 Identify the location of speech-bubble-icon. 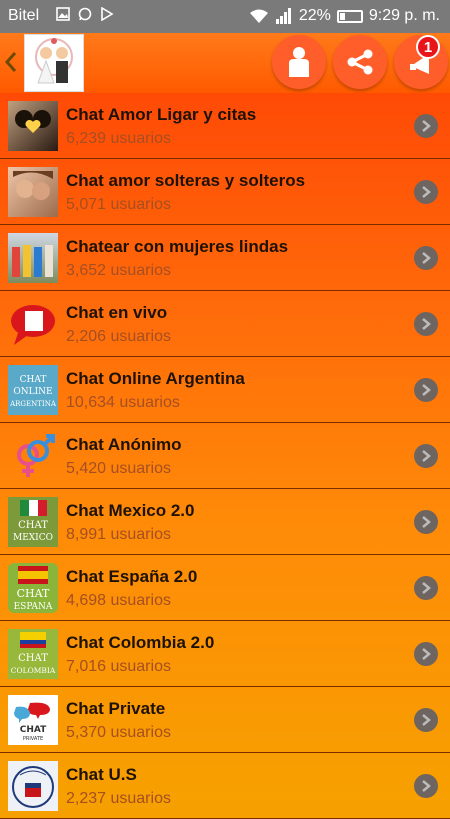
(33, 324).